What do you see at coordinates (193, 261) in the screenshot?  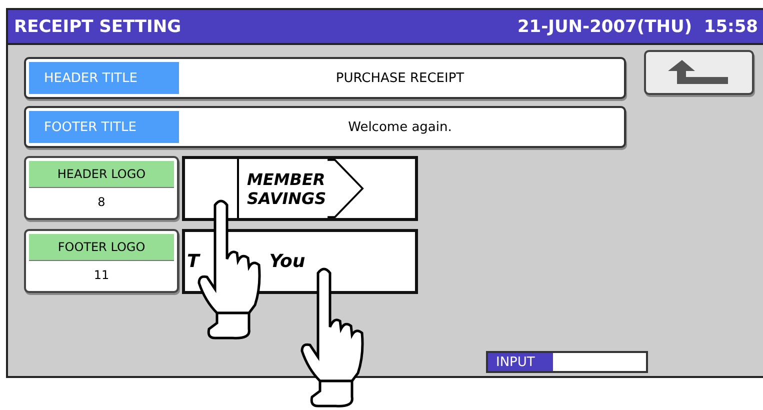 I see `logo-text: T` at bounding box center [193, 261].